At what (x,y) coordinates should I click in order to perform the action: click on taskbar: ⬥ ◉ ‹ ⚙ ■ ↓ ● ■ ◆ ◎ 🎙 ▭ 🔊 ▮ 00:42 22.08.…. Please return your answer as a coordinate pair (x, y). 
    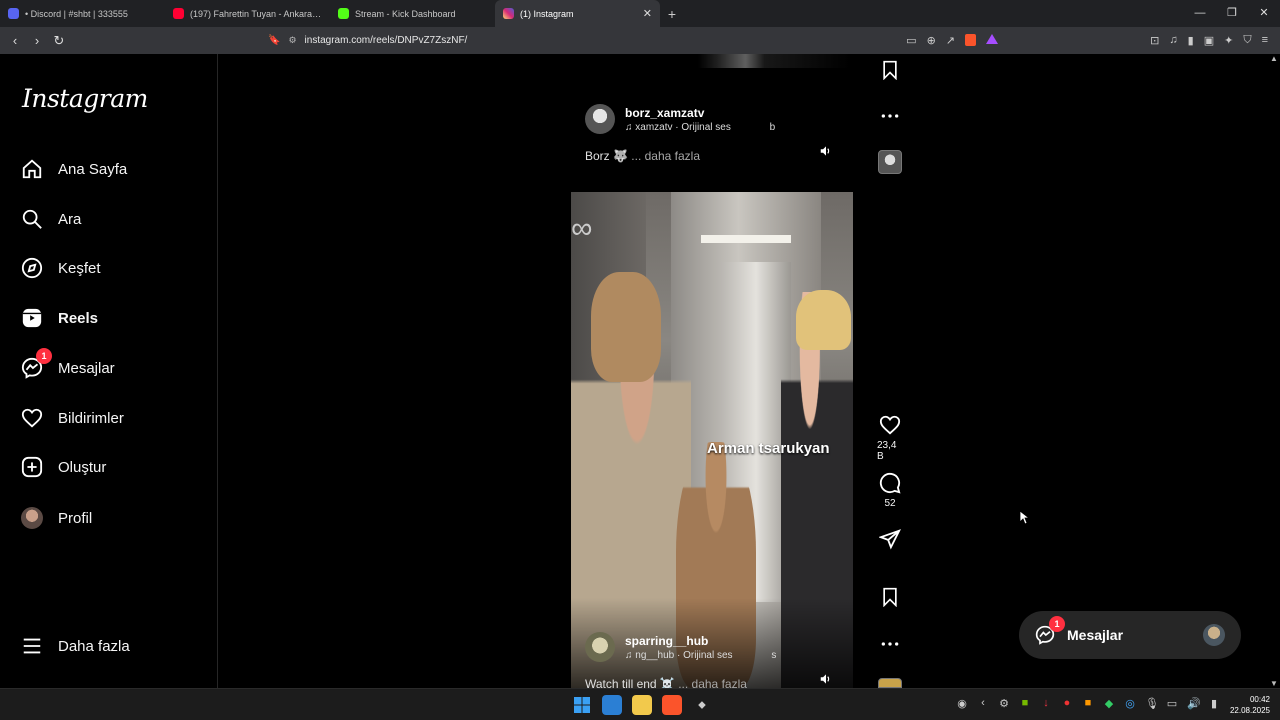
    Looking at the image, I should click on (640, 704).